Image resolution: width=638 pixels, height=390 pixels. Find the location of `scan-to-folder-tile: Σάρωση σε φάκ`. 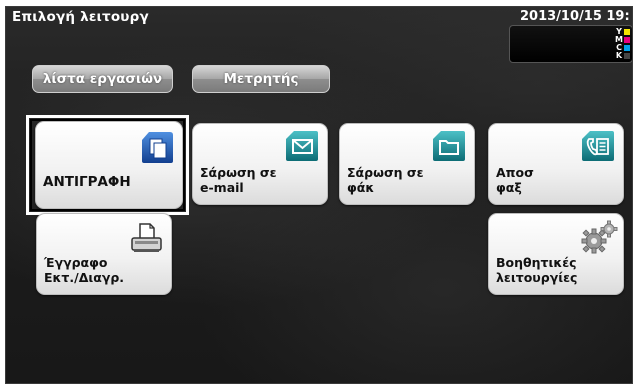

scan-to-folder-tile: Σάρωση σε φάκ is located at coordinates (407, 164).